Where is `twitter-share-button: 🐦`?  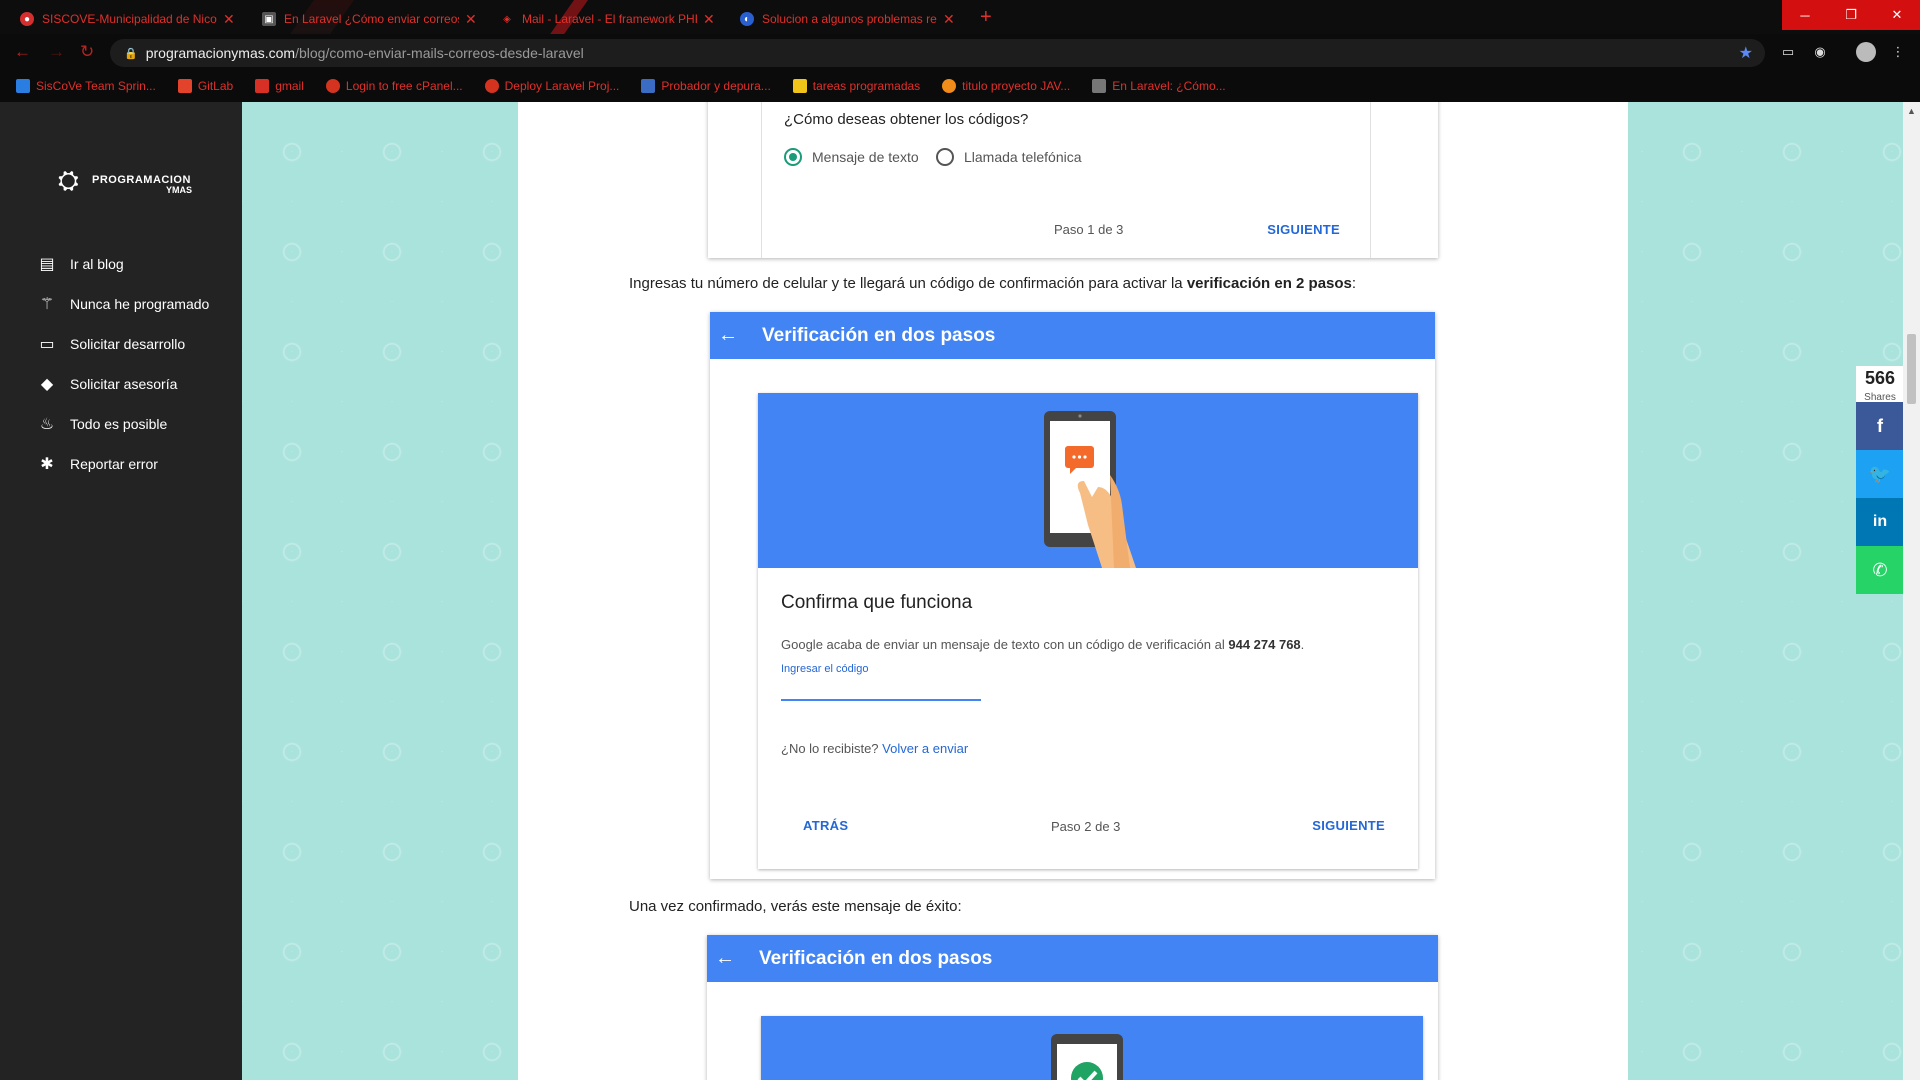
twitter-share-button: 🐦 is located at coordinates (1880, 474).